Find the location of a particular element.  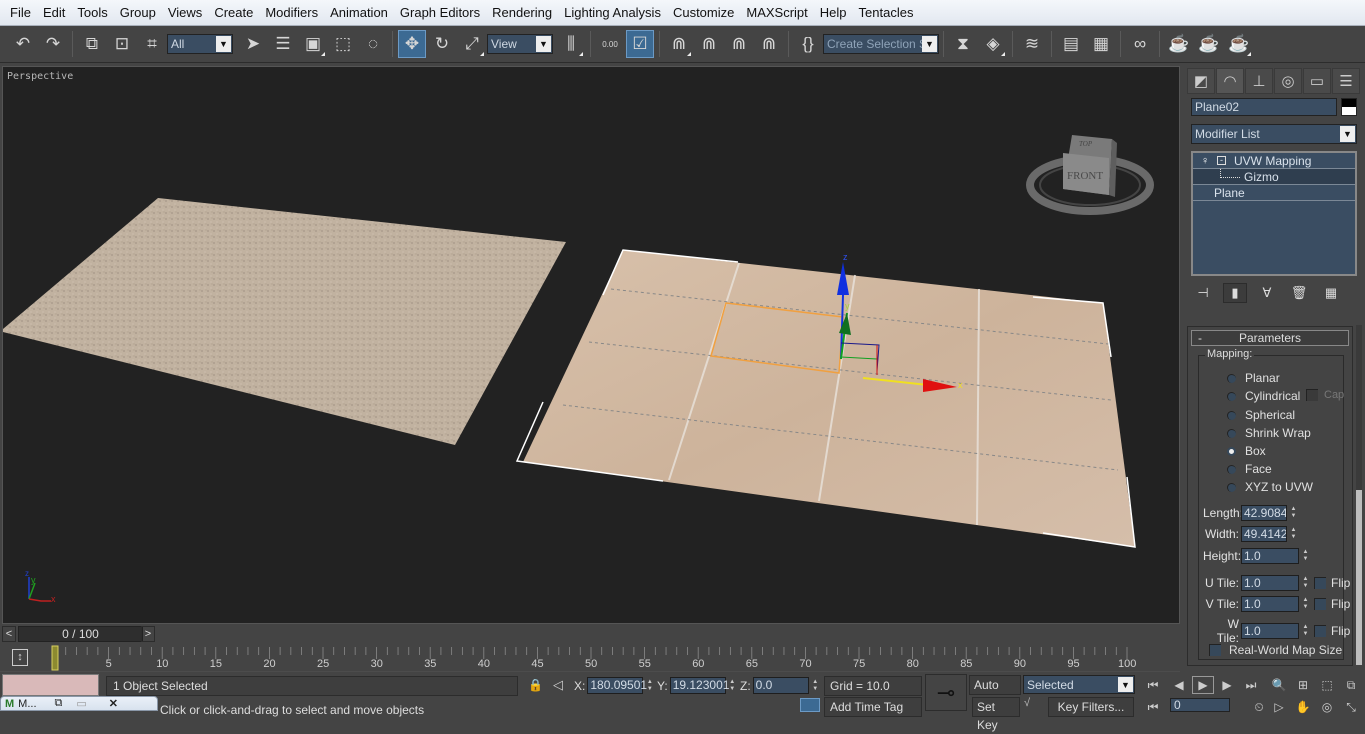

height-input: 1.0 is located at coordinates (1270, 556).